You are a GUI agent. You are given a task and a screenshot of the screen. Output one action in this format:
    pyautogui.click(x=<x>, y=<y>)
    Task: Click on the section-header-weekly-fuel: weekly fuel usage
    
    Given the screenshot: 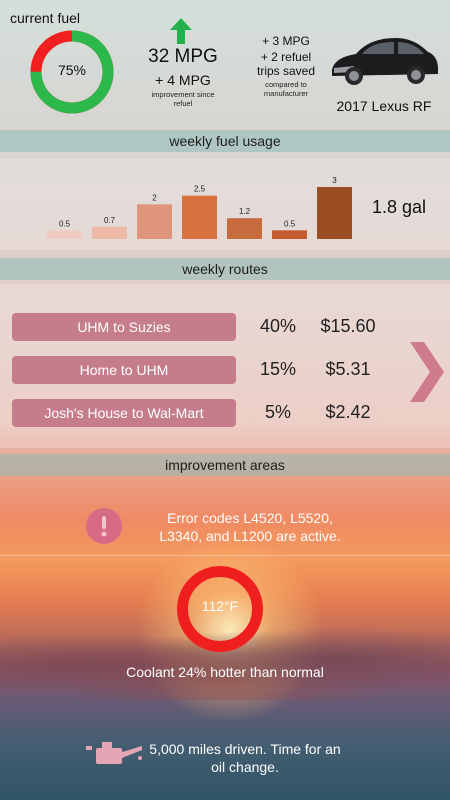 What is the action you would take?
    pyautogui.click(x=225, y=141)
    